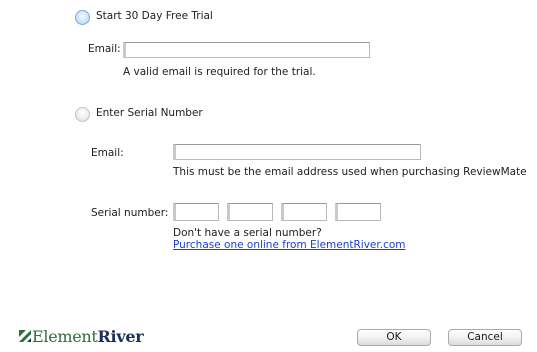 The height and width of the screenshot is (352, 537). Describe the element at coordinates (130, 213) in the screenshot. I see `serial-number-label: Serial number:` at that location.